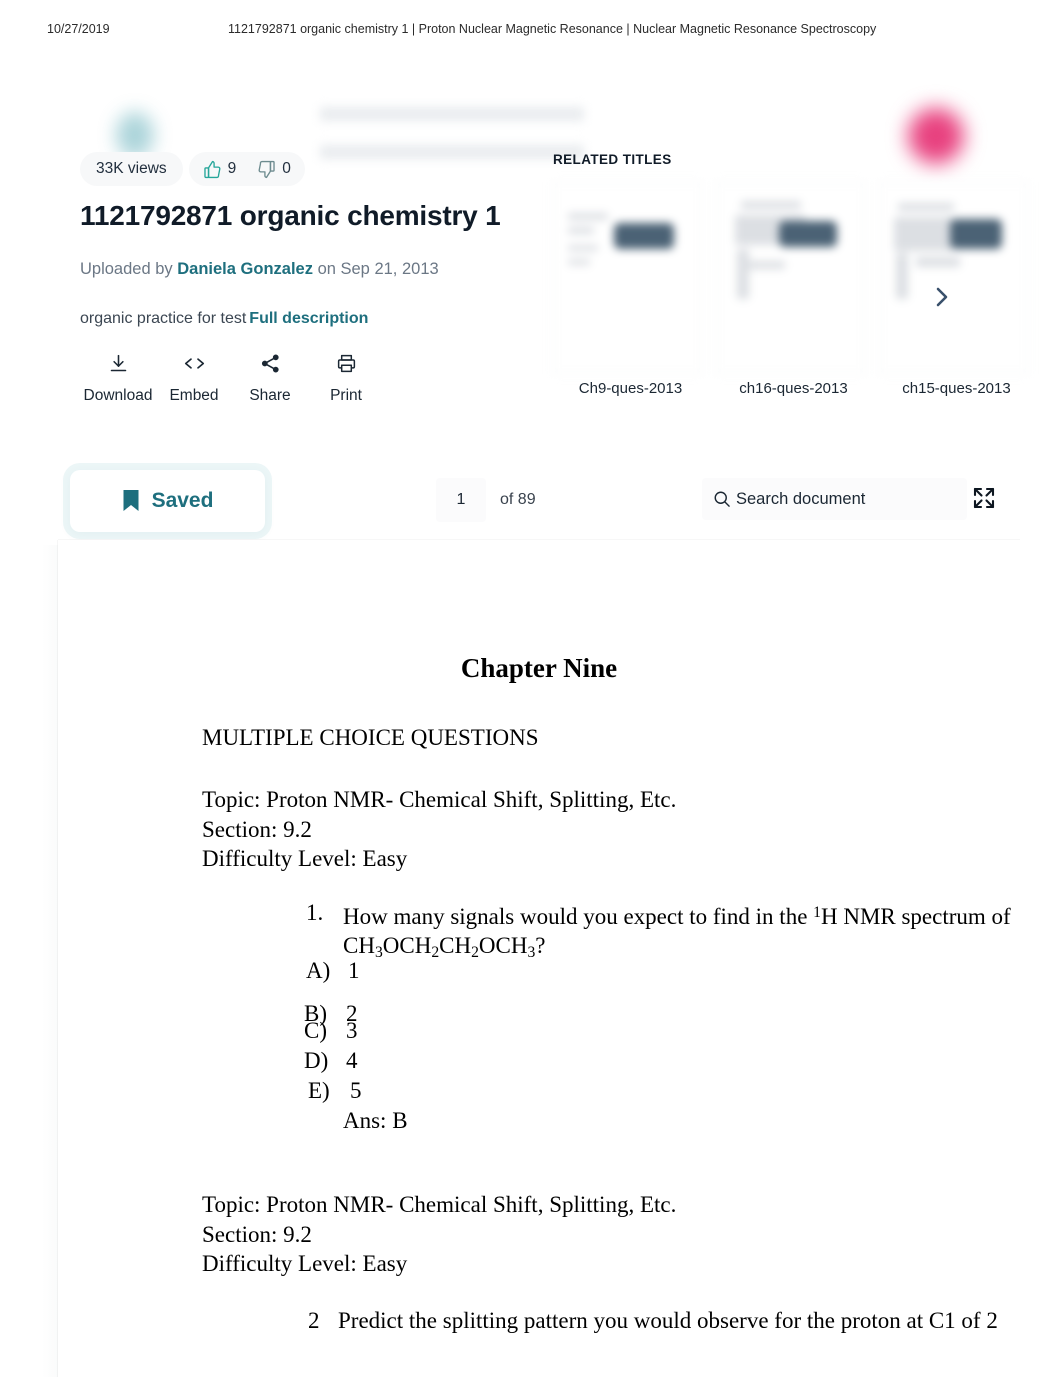  I want to click on difficulty-line-1: Difficulty Level: Easy, so click(305, 858).